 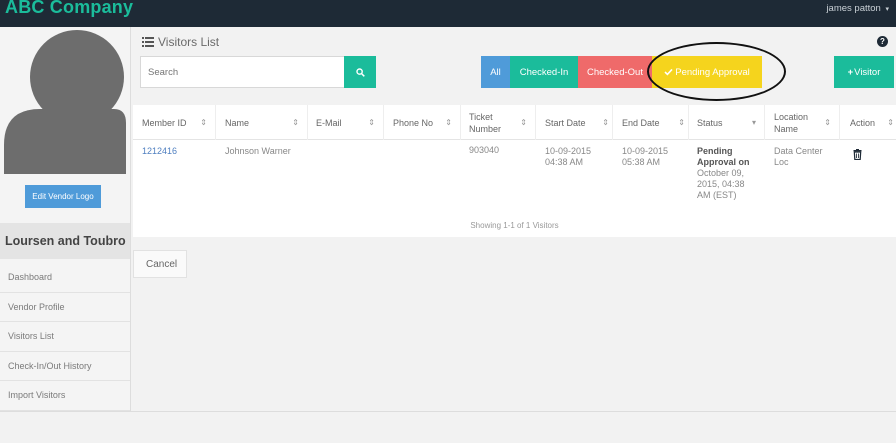 I want to click on edit-vendor-logo-button: Edit Vendor Logo, so click(x=63, y=196).